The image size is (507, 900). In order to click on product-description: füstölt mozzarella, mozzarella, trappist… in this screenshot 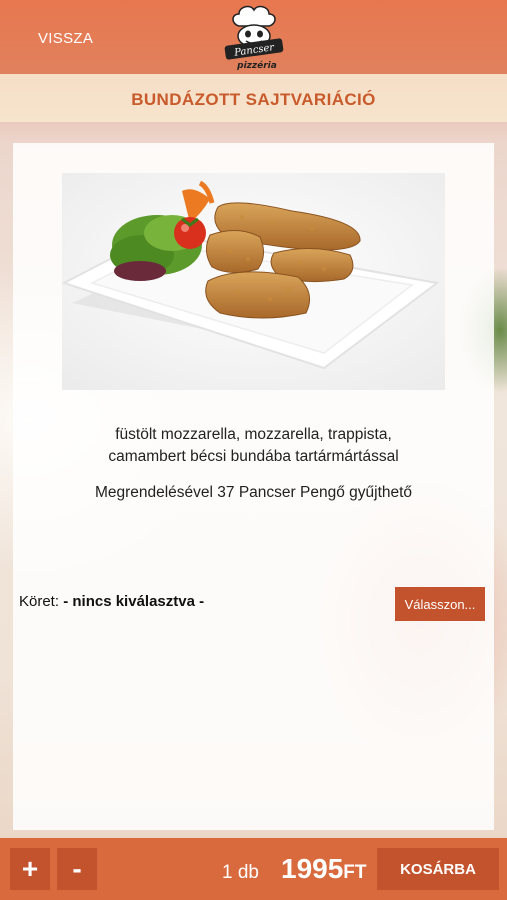, I will do `click(253, 446)`.